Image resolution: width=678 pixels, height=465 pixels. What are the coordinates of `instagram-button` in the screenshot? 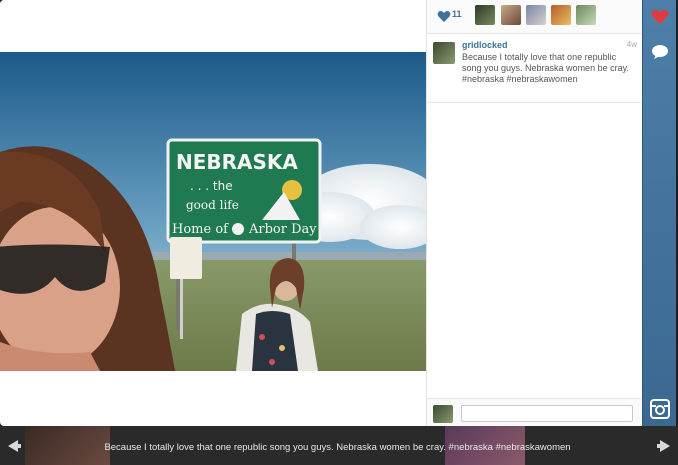 It's located at (659, 408).